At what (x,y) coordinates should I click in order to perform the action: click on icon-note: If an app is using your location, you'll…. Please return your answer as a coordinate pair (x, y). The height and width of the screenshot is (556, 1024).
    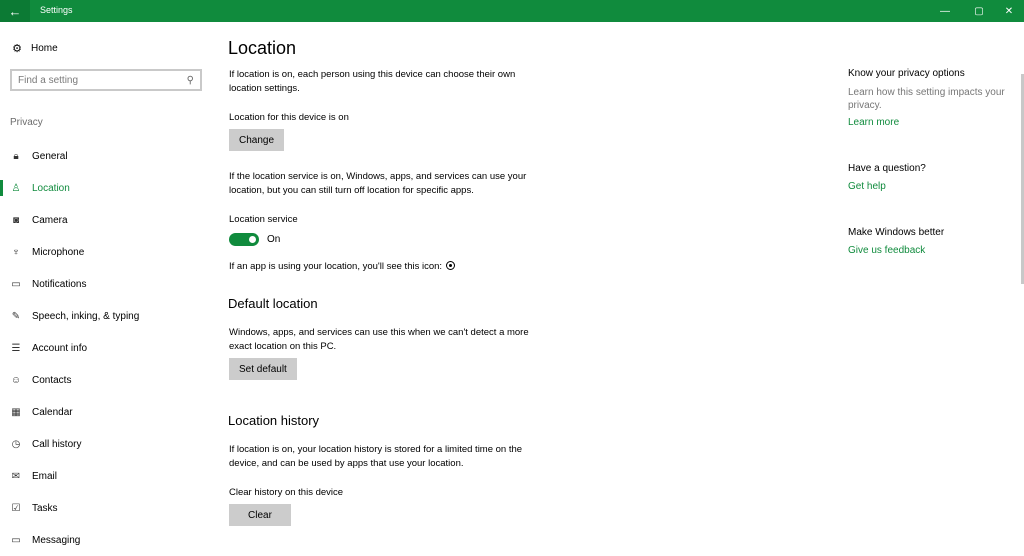
    Looking at the image, I should click on (379, 267).